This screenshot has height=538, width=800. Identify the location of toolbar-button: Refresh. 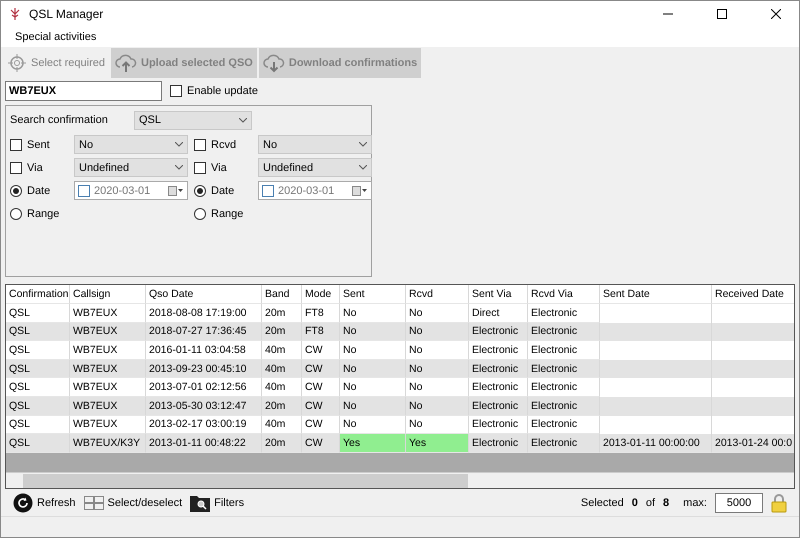
(44, 503).